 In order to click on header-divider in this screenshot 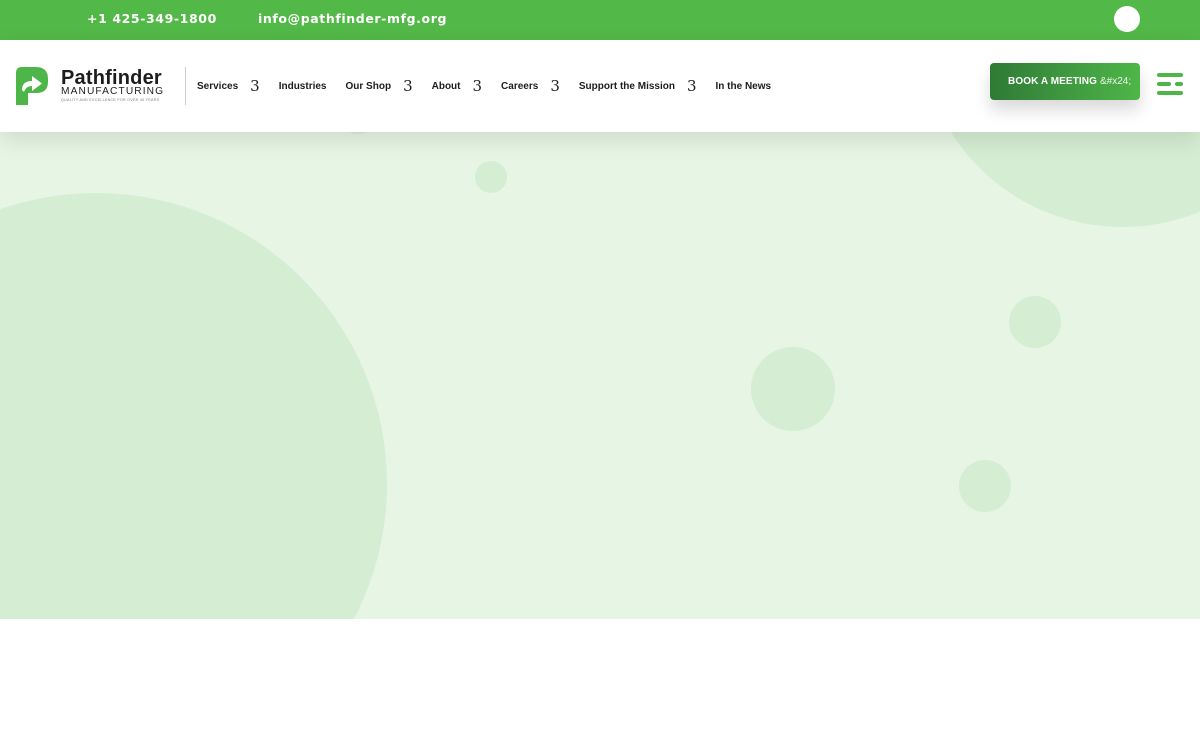, I will do `click(185, 86)`.